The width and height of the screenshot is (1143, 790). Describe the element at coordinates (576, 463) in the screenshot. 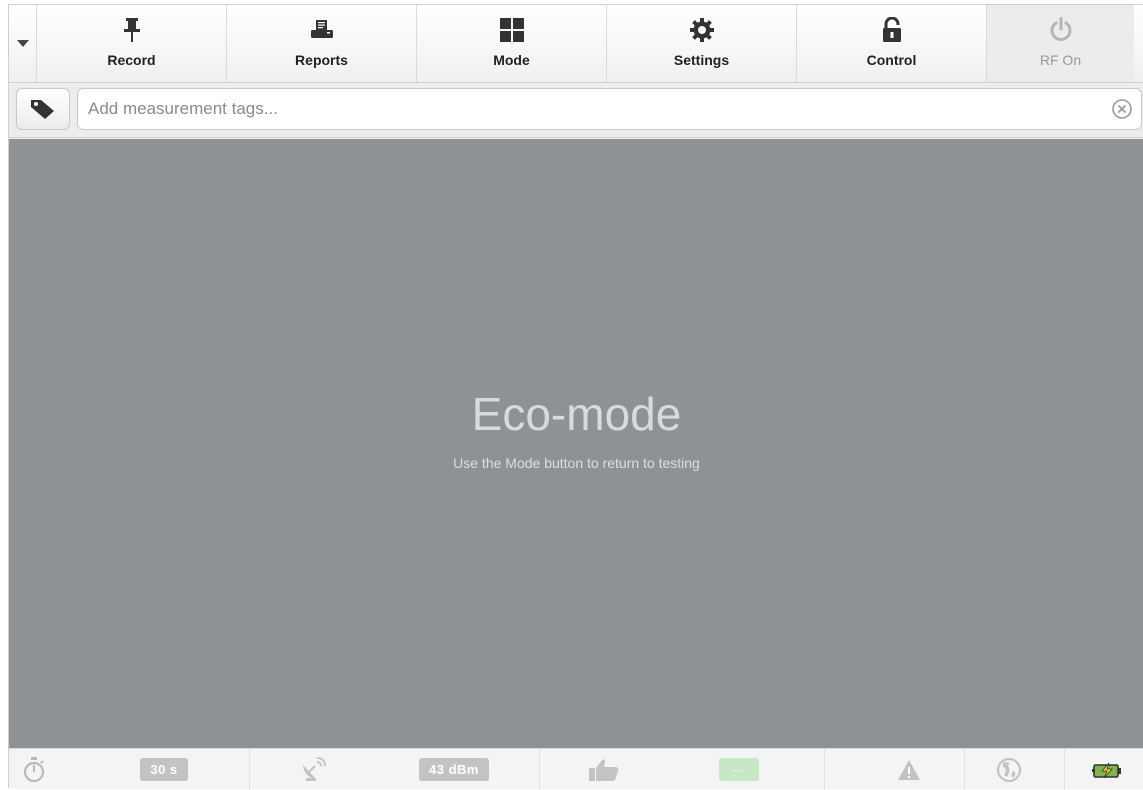

I see `eco-mode-subtitle: Use the Mode button to return to testing` at that location.